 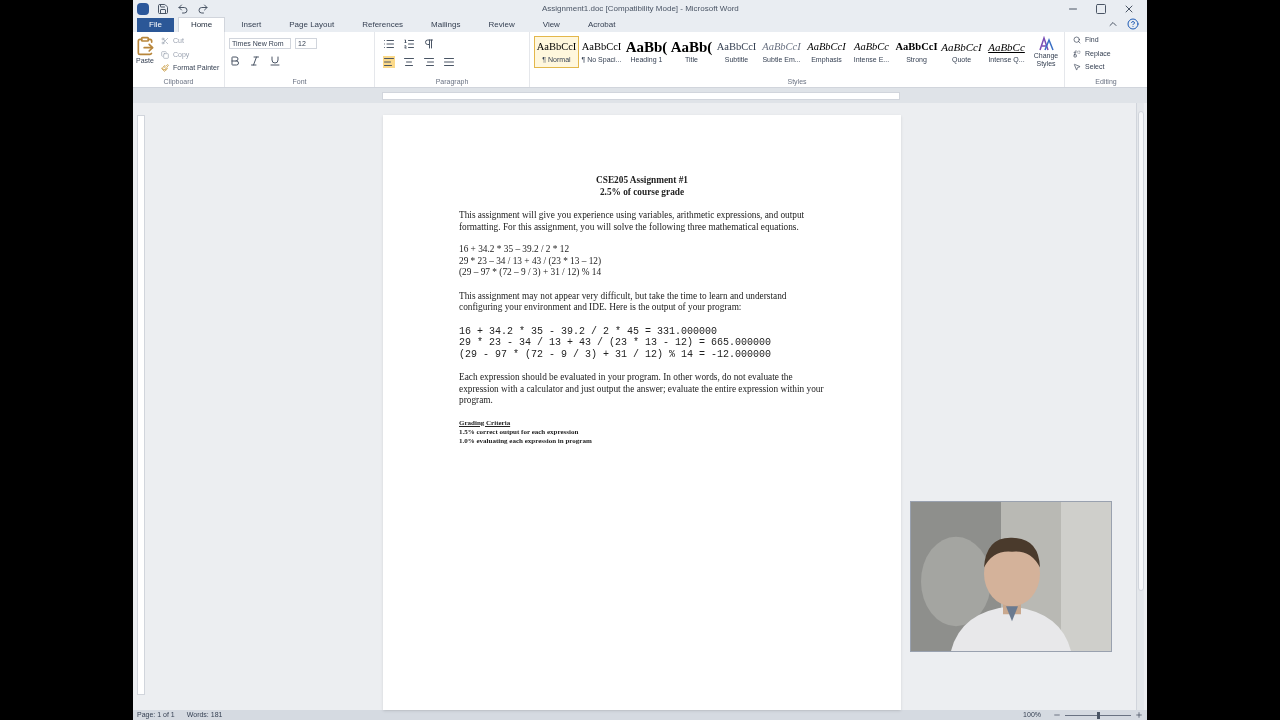 What do you see at coordinates (155, 25) in the screenshot?
I see `file-tab: File` at bounding box center [155, 25].